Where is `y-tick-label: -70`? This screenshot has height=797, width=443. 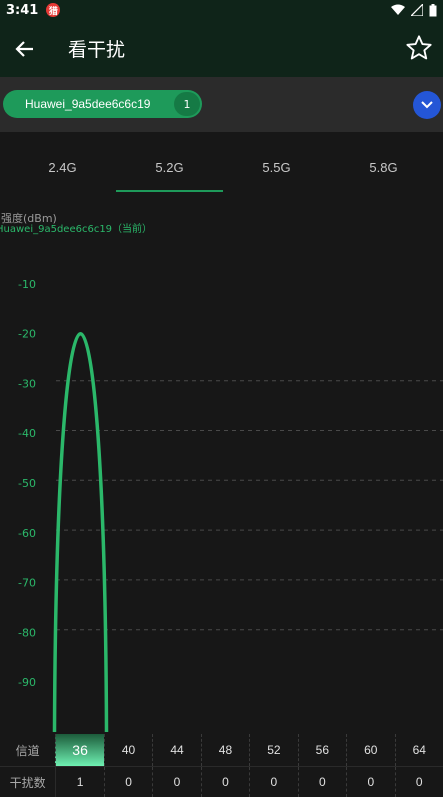 y-tick-label: -70 is located at coordinates (27, 583).